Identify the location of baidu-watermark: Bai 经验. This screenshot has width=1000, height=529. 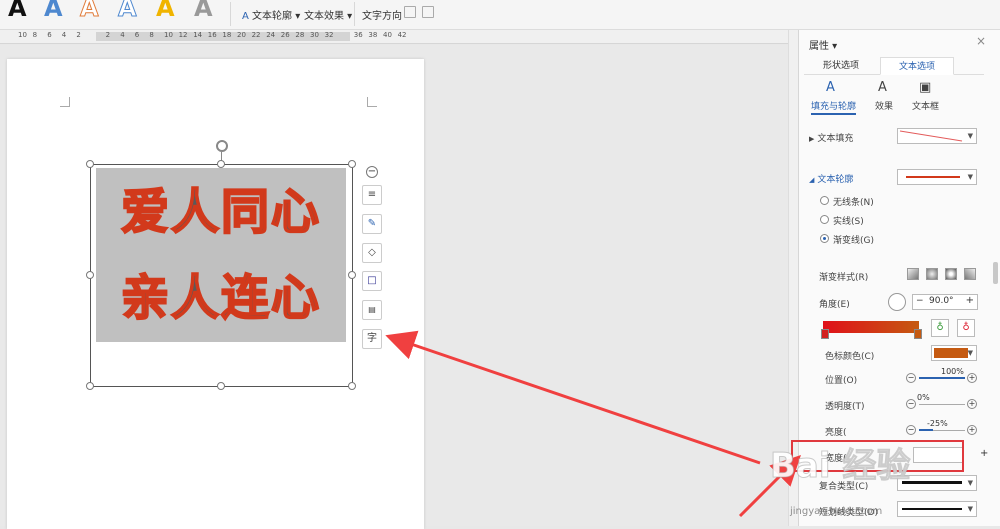
(840, 466).